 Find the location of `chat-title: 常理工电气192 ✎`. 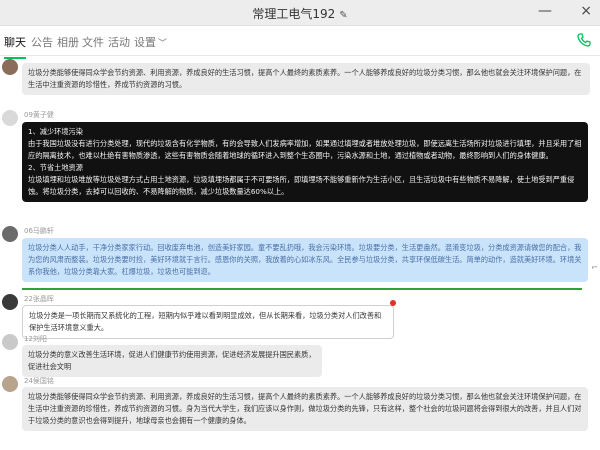

chat-title: 常理工电气192 ✎ is located at coordinates (300, 13).